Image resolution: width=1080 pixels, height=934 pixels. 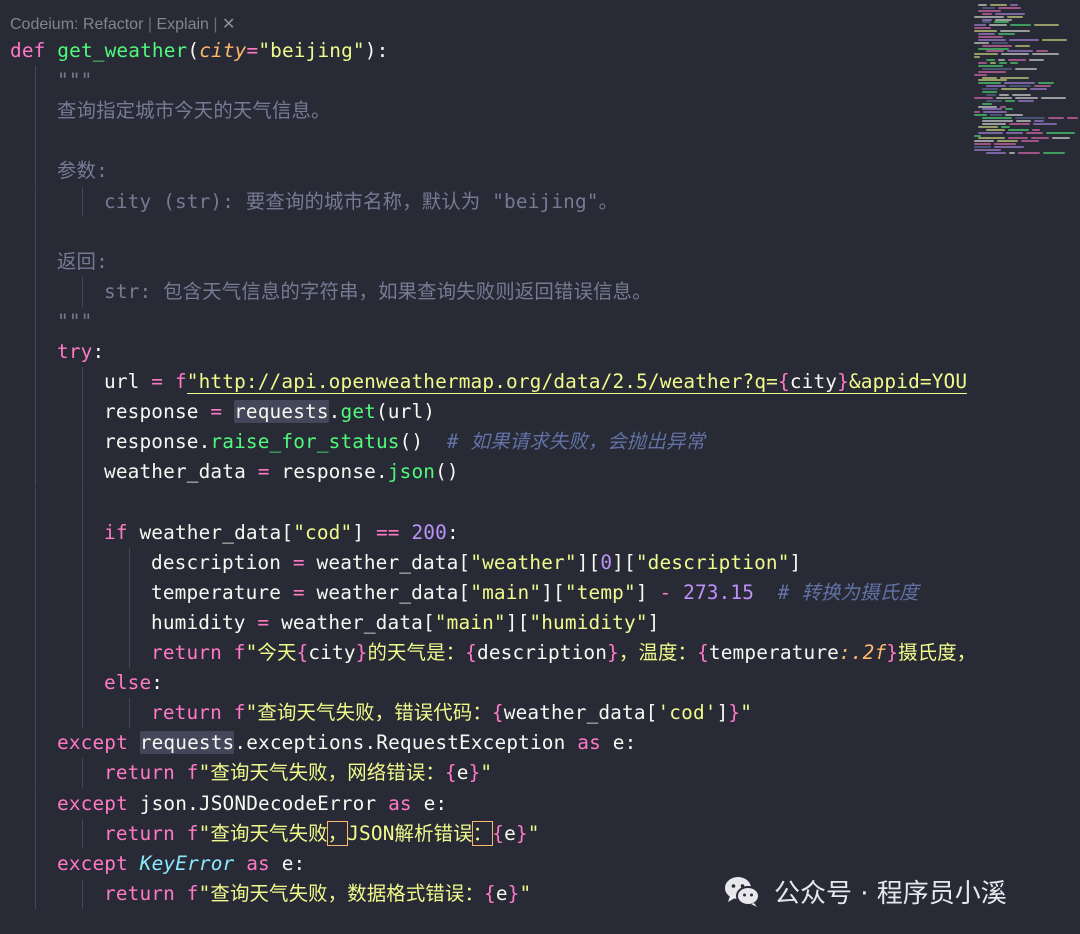 I want to click on code-line: def get_weather(city="beijing"):, so click(x=199, y=51).